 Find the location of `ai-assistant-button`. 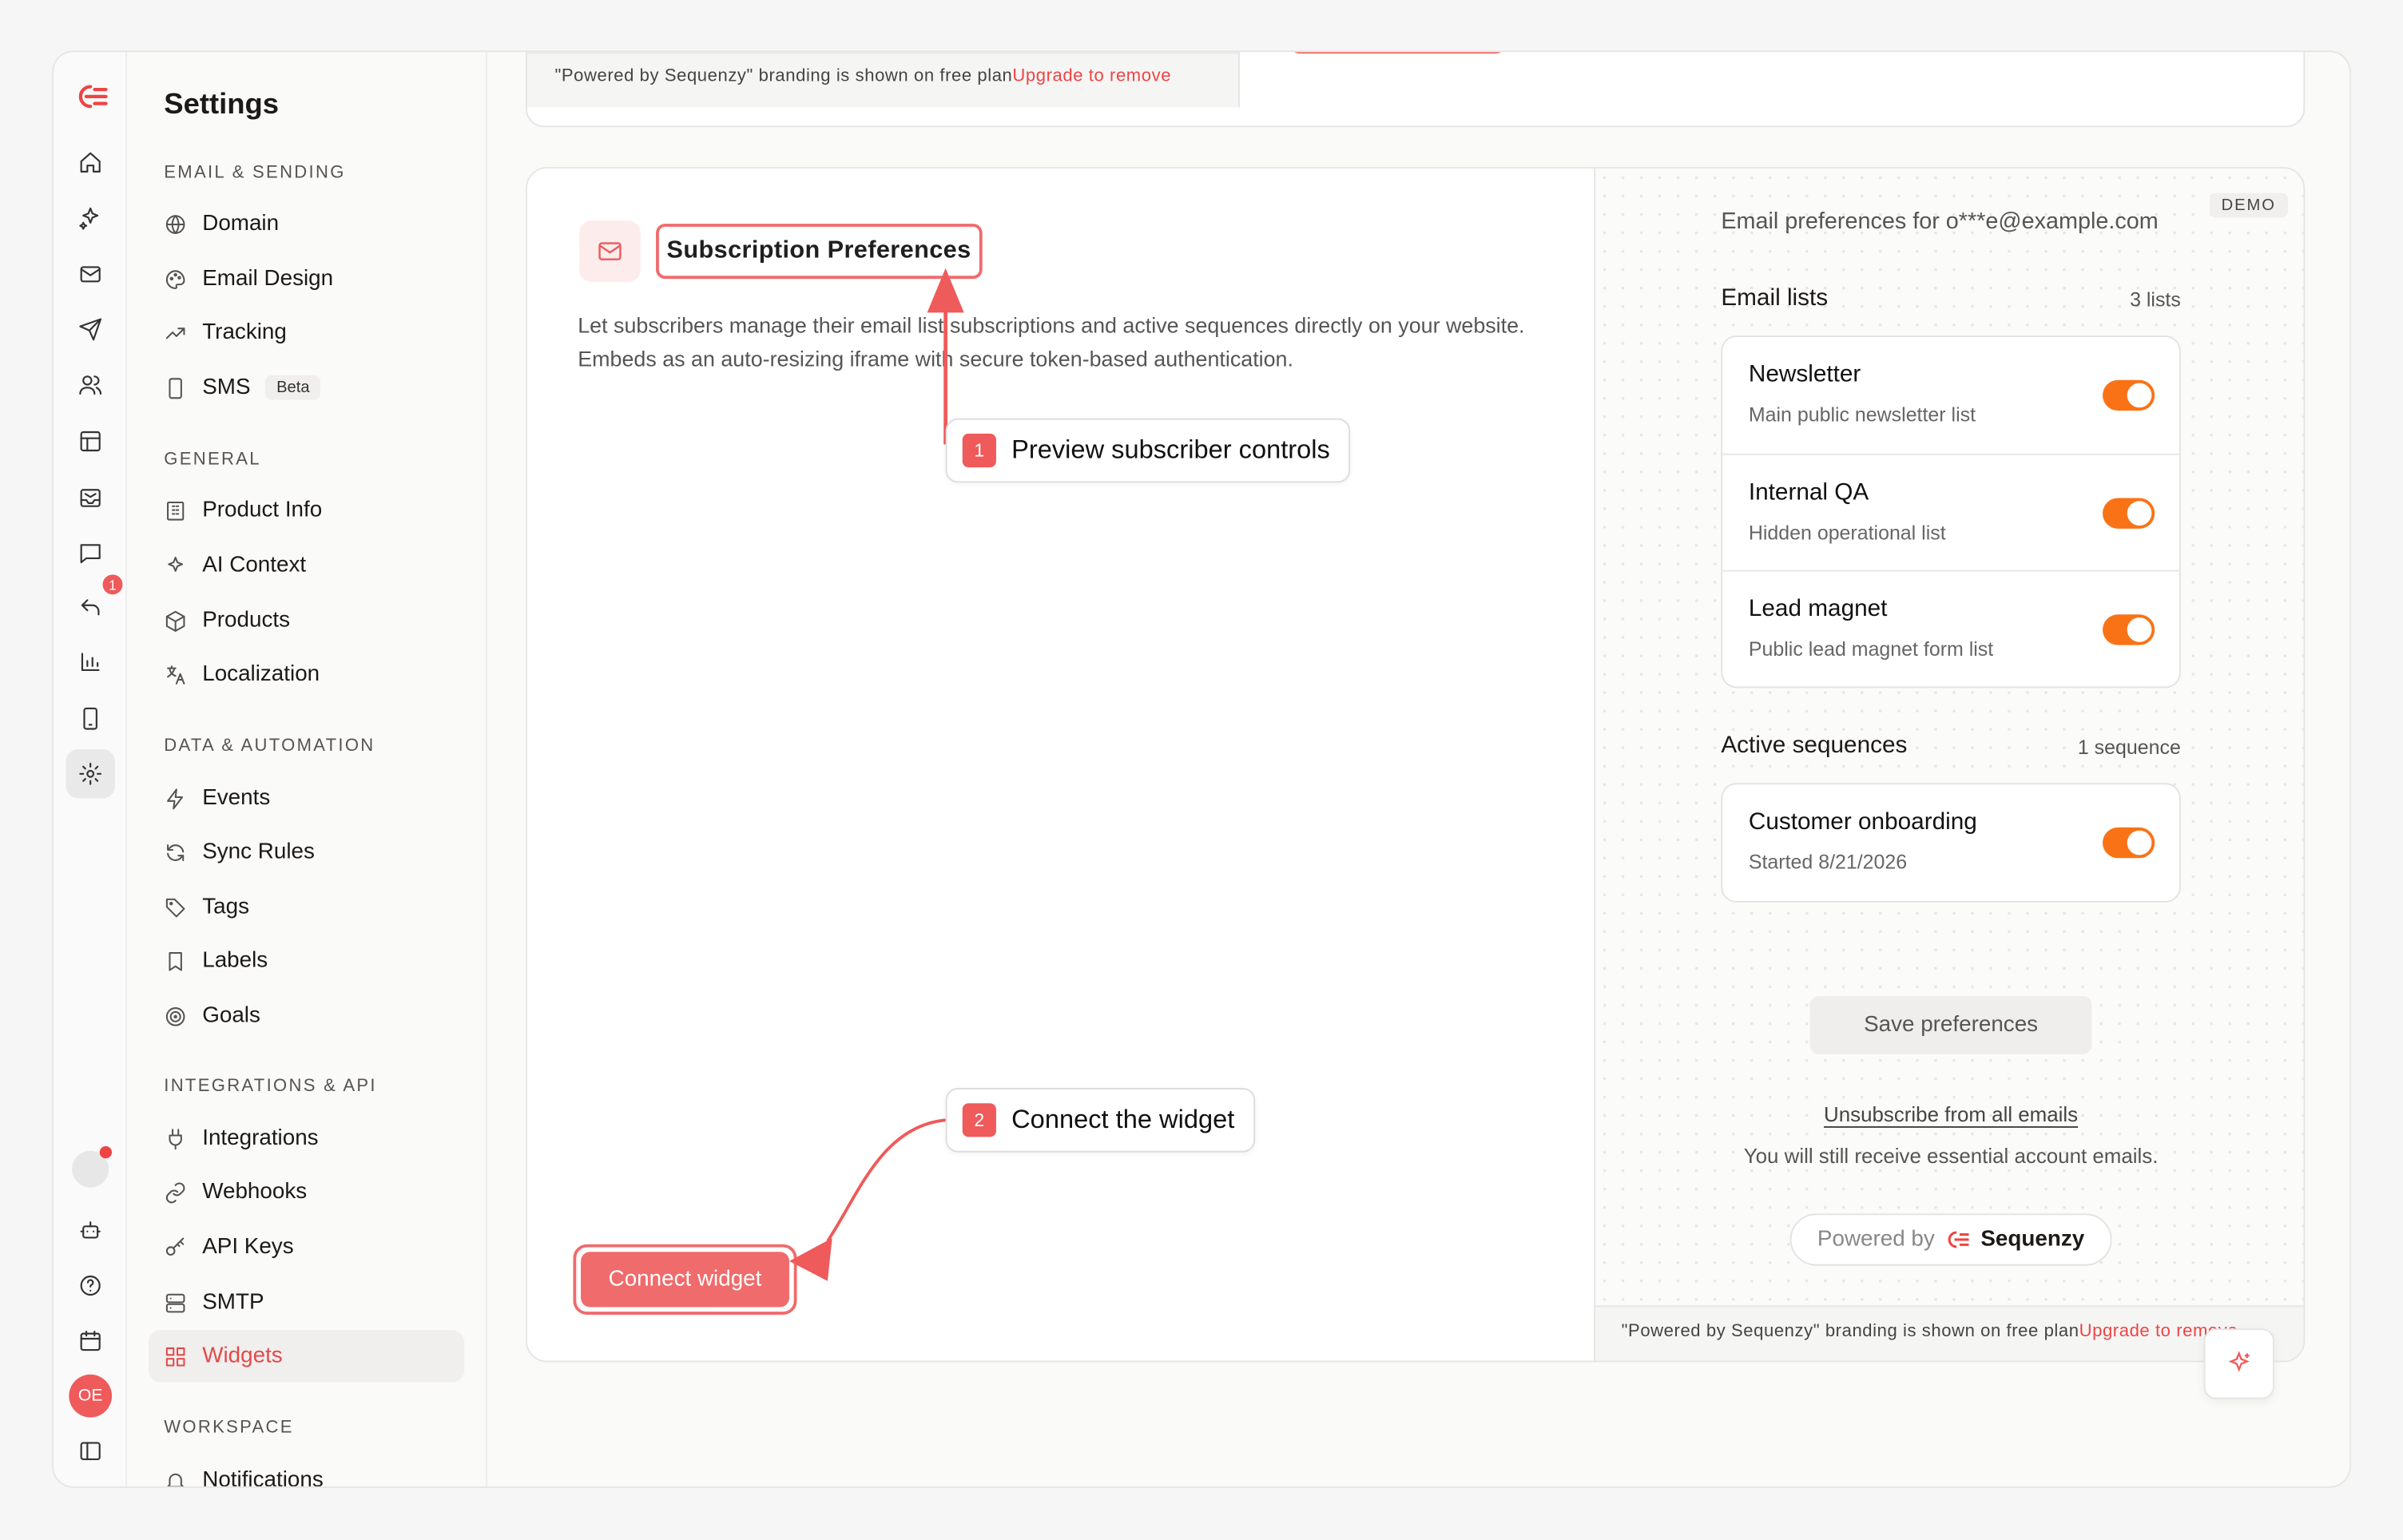

ai-assistant-button is located at coordinates (2238, 1363).